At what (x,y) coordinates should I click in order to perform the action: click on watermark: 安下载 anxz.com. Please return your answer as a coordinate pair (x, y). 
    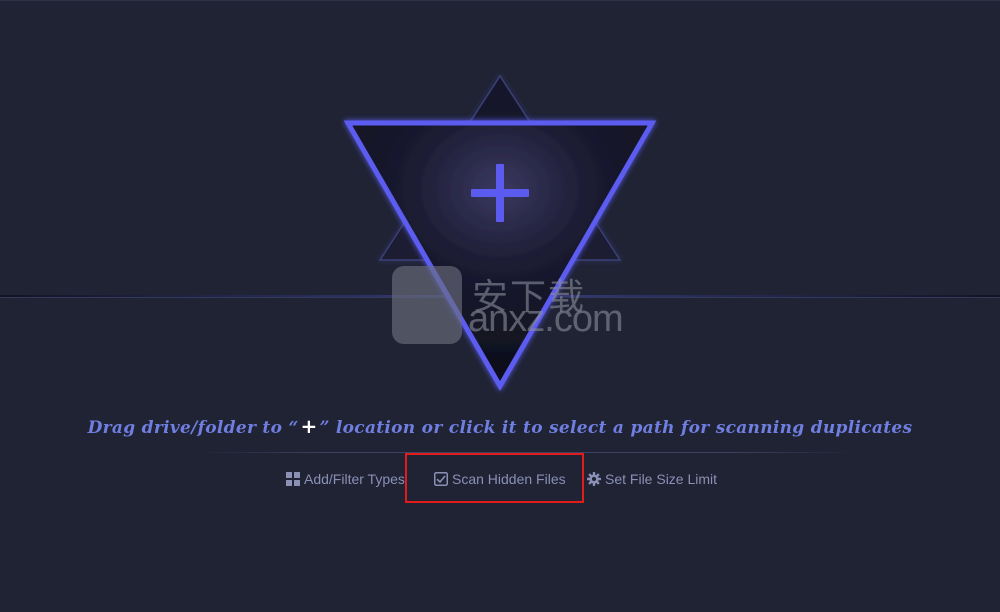
    Looking at the image, I should click on (507, 304).